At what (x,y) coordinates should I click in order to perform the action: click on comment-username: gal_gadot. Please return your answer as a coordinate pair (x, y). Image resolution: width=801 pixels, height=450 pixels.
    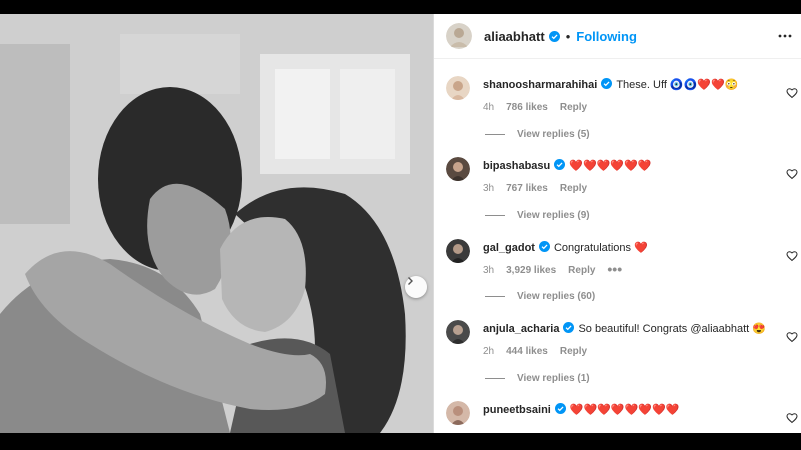
    Looking at the image, I should click on (509, 248).